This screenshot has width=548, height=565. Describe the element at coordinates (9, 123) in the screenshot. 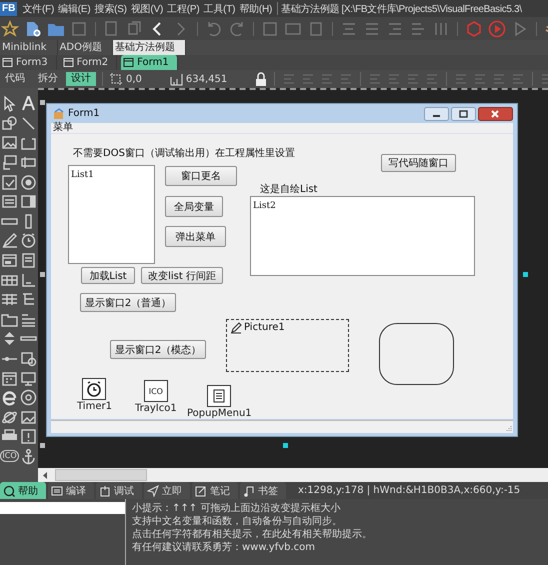

I see `shapes-icon` at that location.